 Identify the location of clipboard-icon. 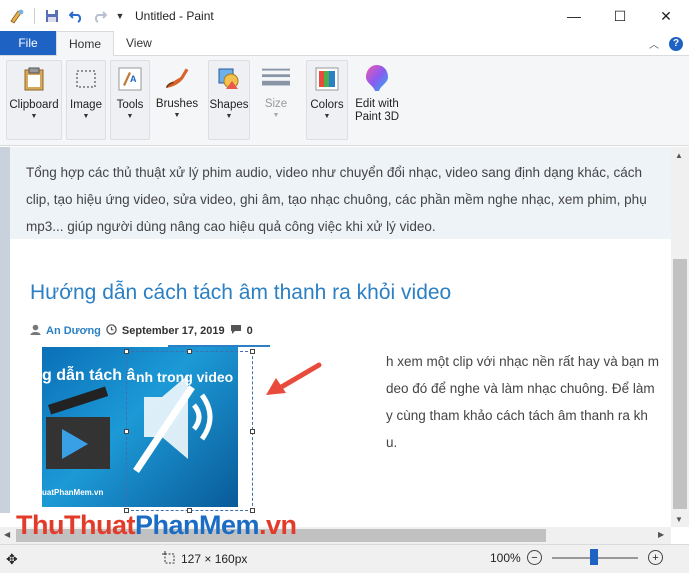
(34, 79).